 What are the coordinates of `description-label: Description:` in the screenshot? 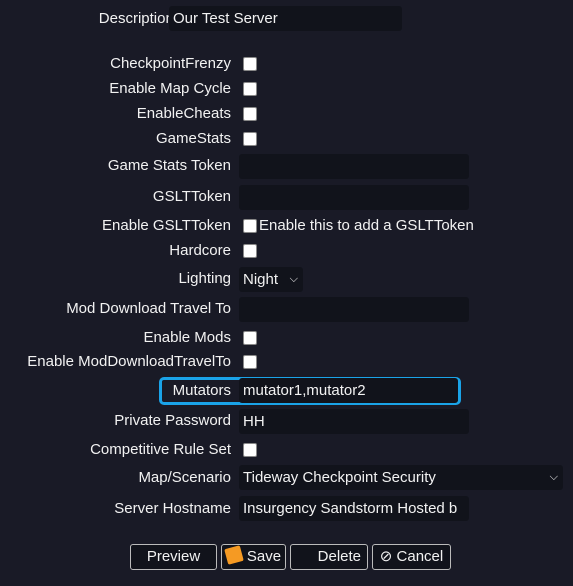 It's located at (138, 18).